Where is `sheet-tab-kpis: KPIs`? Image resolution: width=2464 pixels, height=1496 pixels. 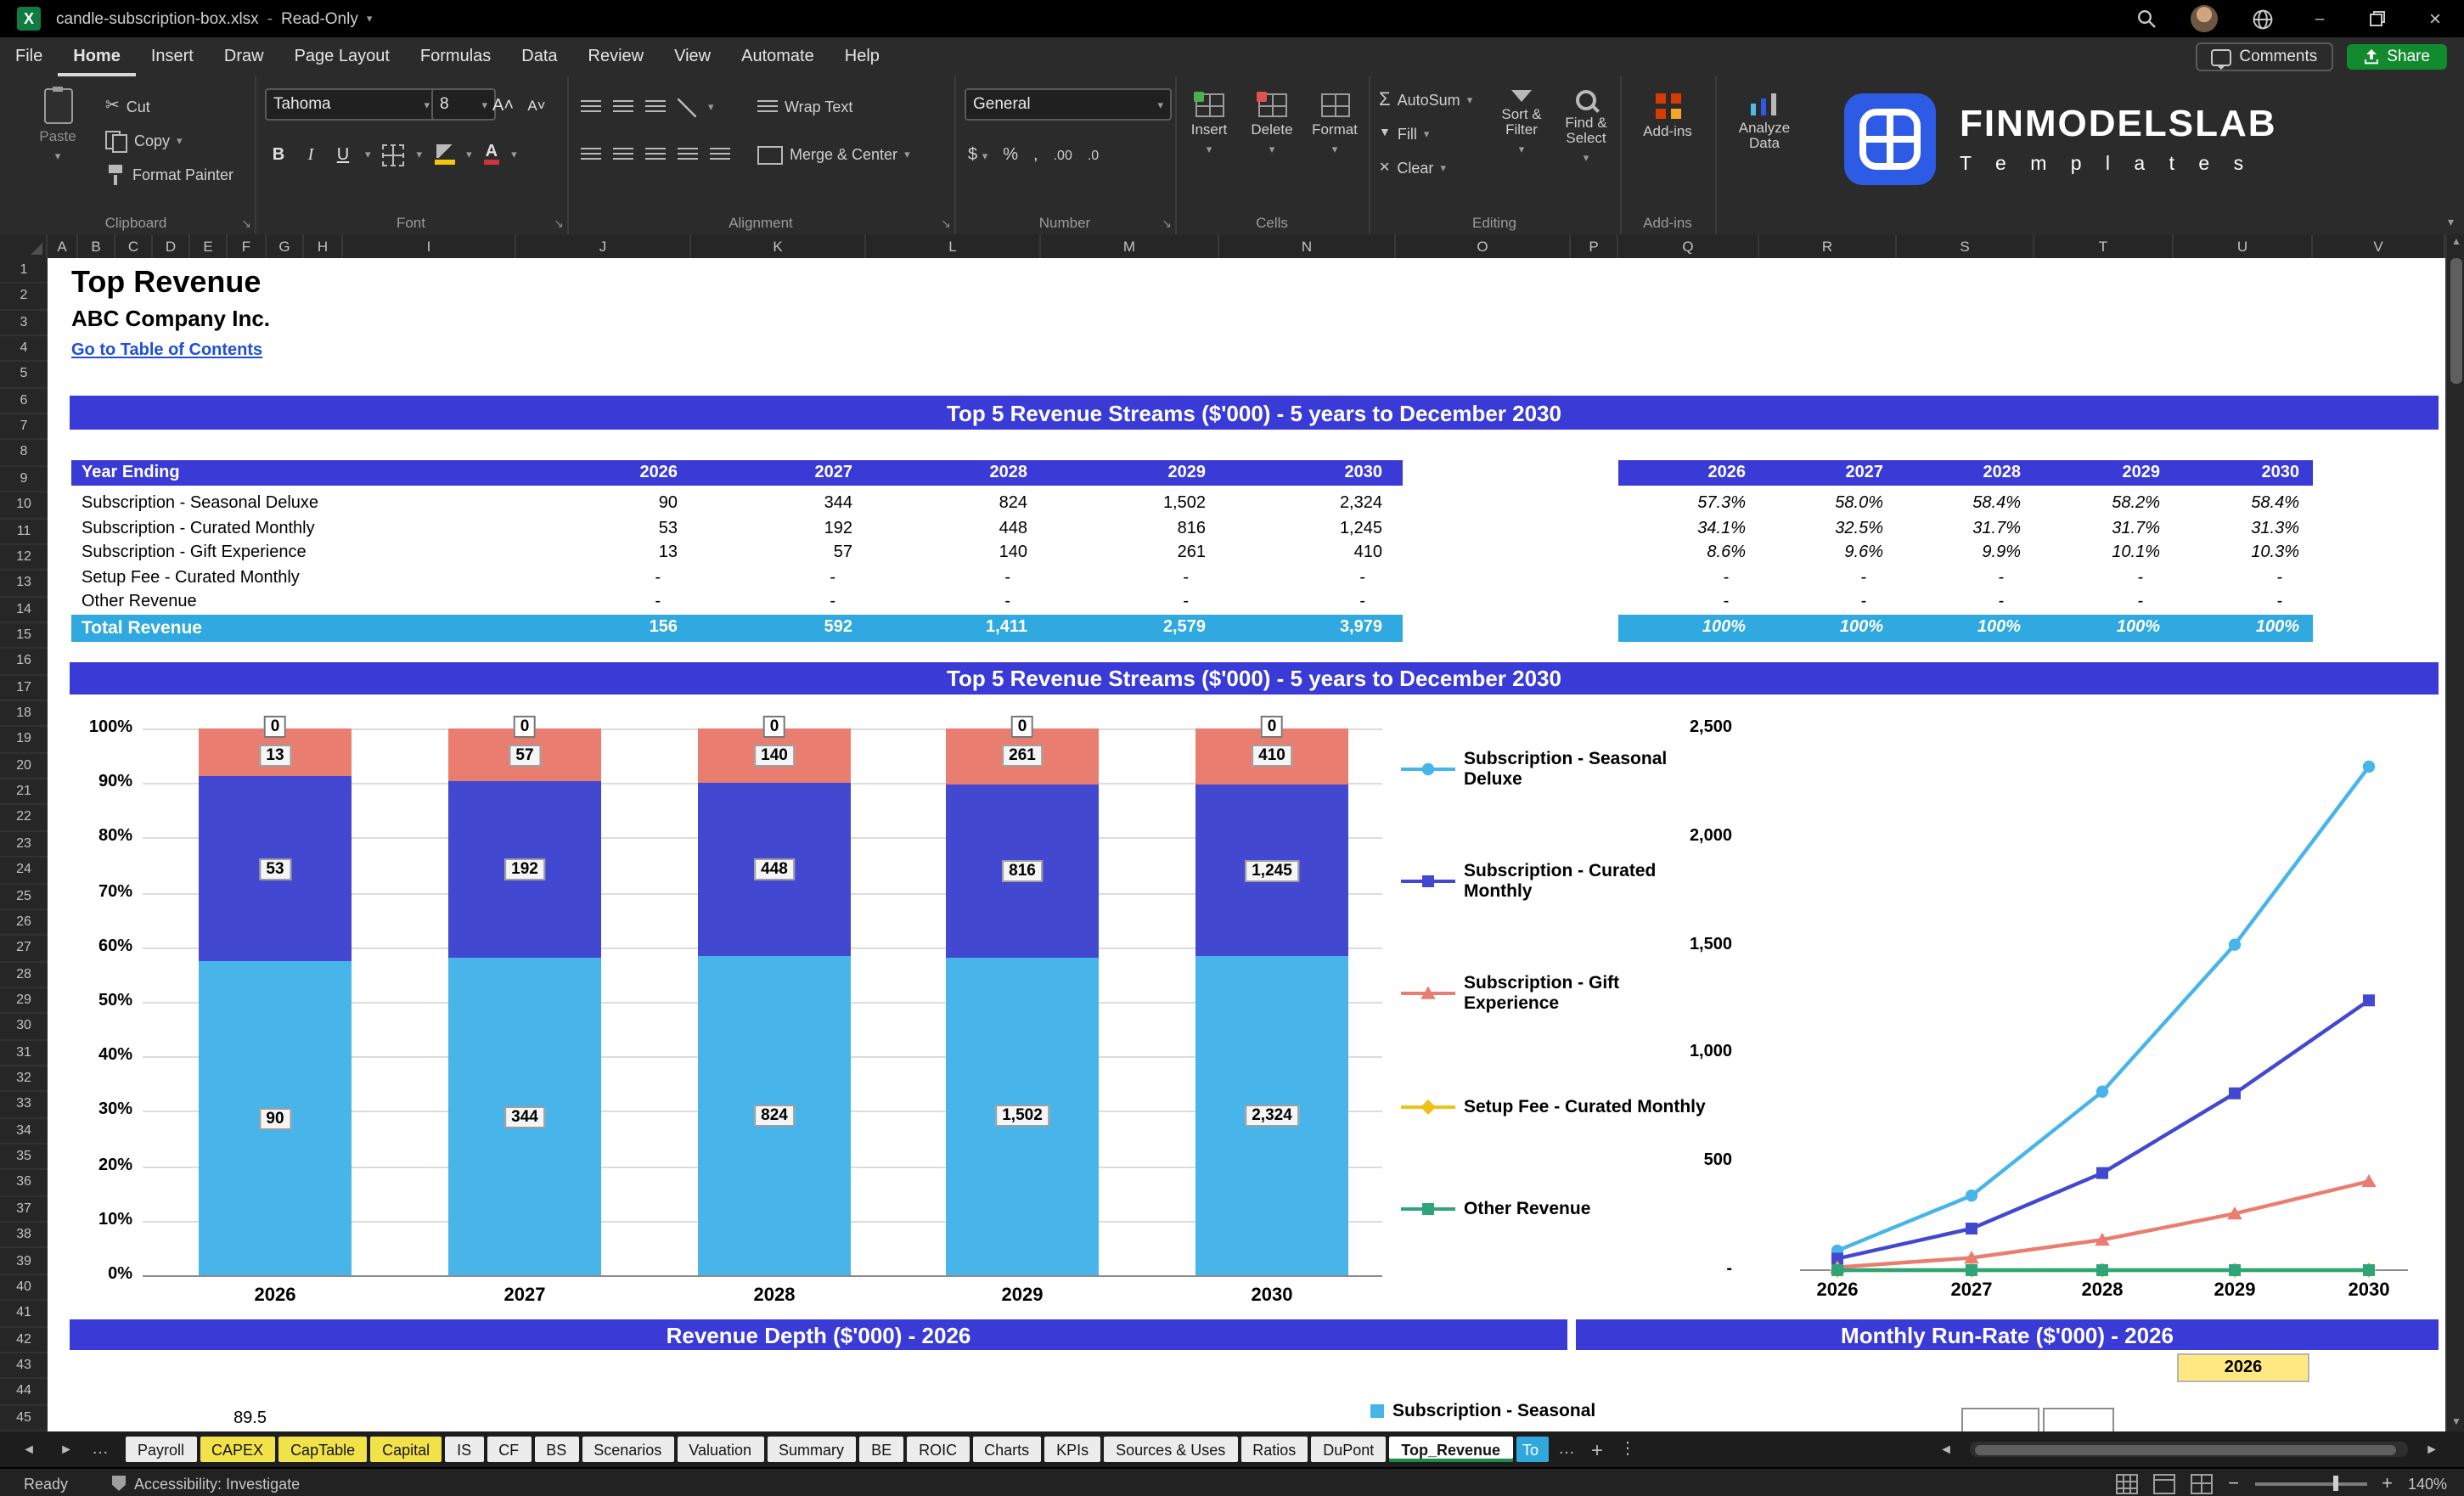
sheet-tab-kpis: KPIs is located at coordinates (1072, 1449).